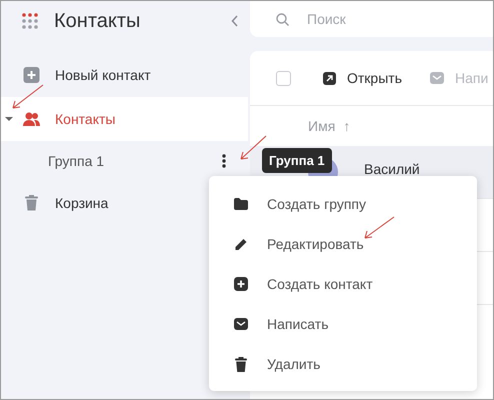 The image size is (494, 400). I want to click on search-field: Поиск, so click(371, 19).